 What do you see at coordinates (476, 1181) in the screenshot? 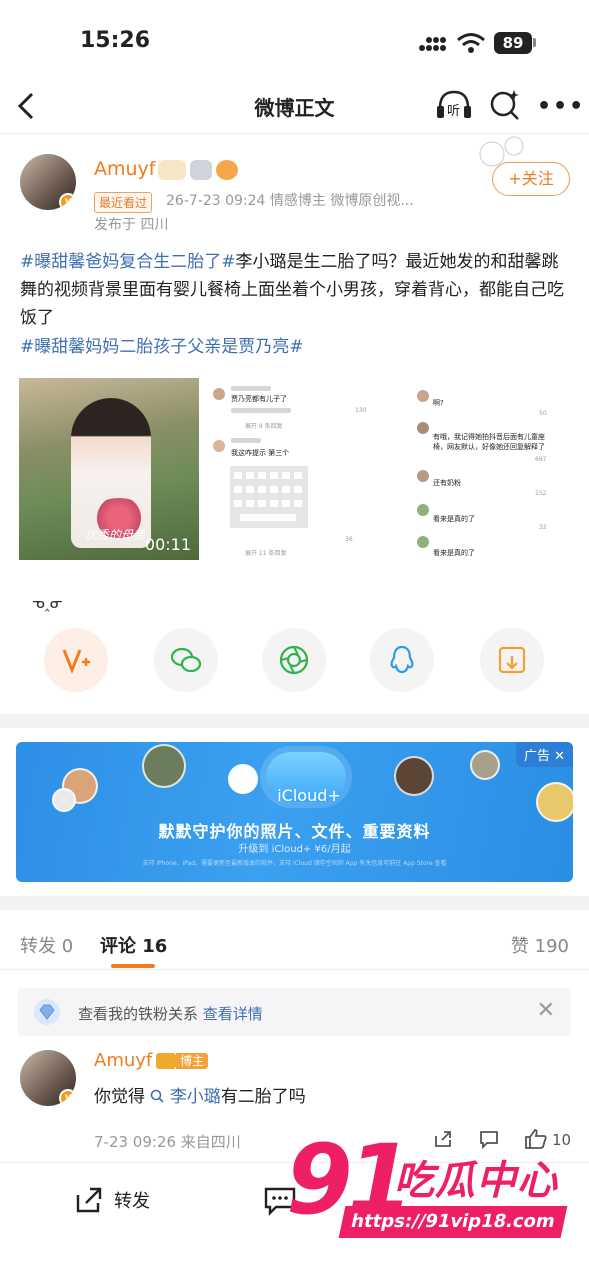
I see `watermark-name: 吃瓜中心` at bounding box center [476, 1181].